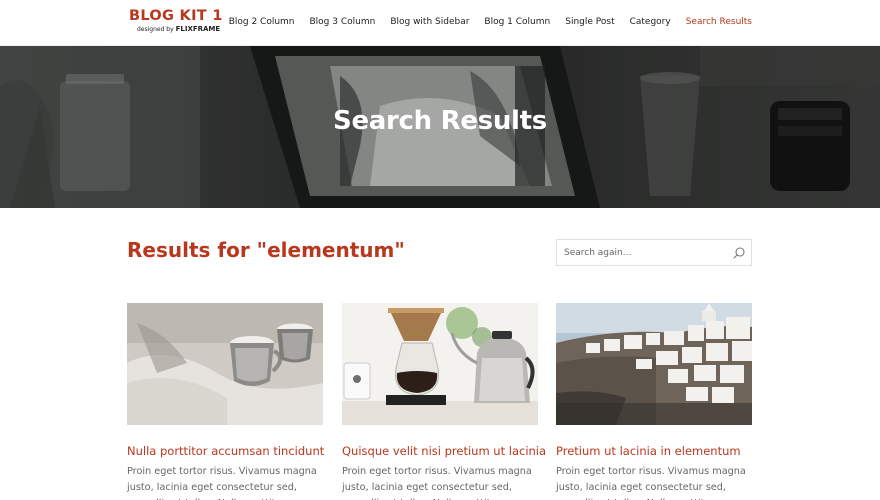  What do you see at coordinates (266, 250) in the screenshot?
I see `results-heading: Results for "elementum"` at bounding box center [266, 250].